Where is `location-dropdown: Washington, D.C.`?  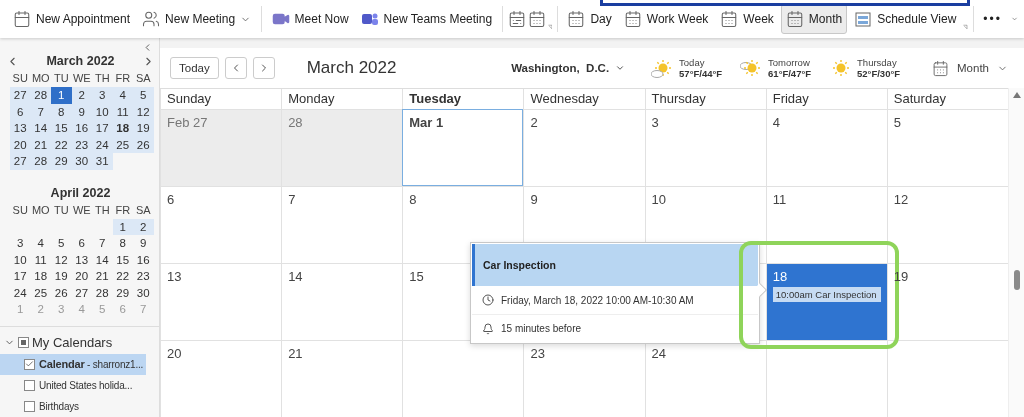
location-dropdown: Washington, D.C. is located at coordinates (568, 68).